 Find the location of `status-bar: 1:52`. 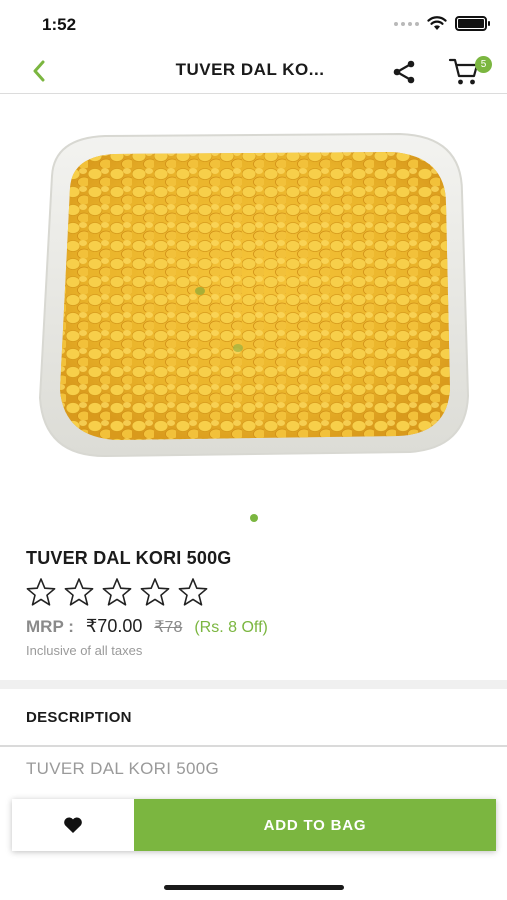

status-bar: 1:52 is located at coordinates (253, 24).